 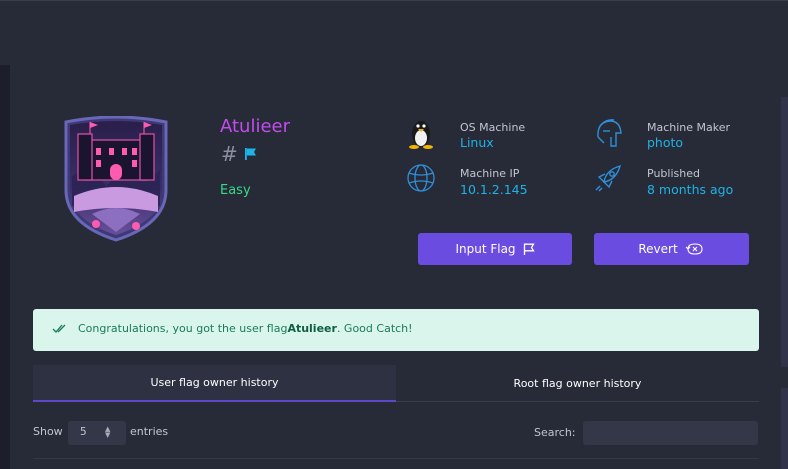 I want to click on maker-link: photo, so click(x=665, y=142).